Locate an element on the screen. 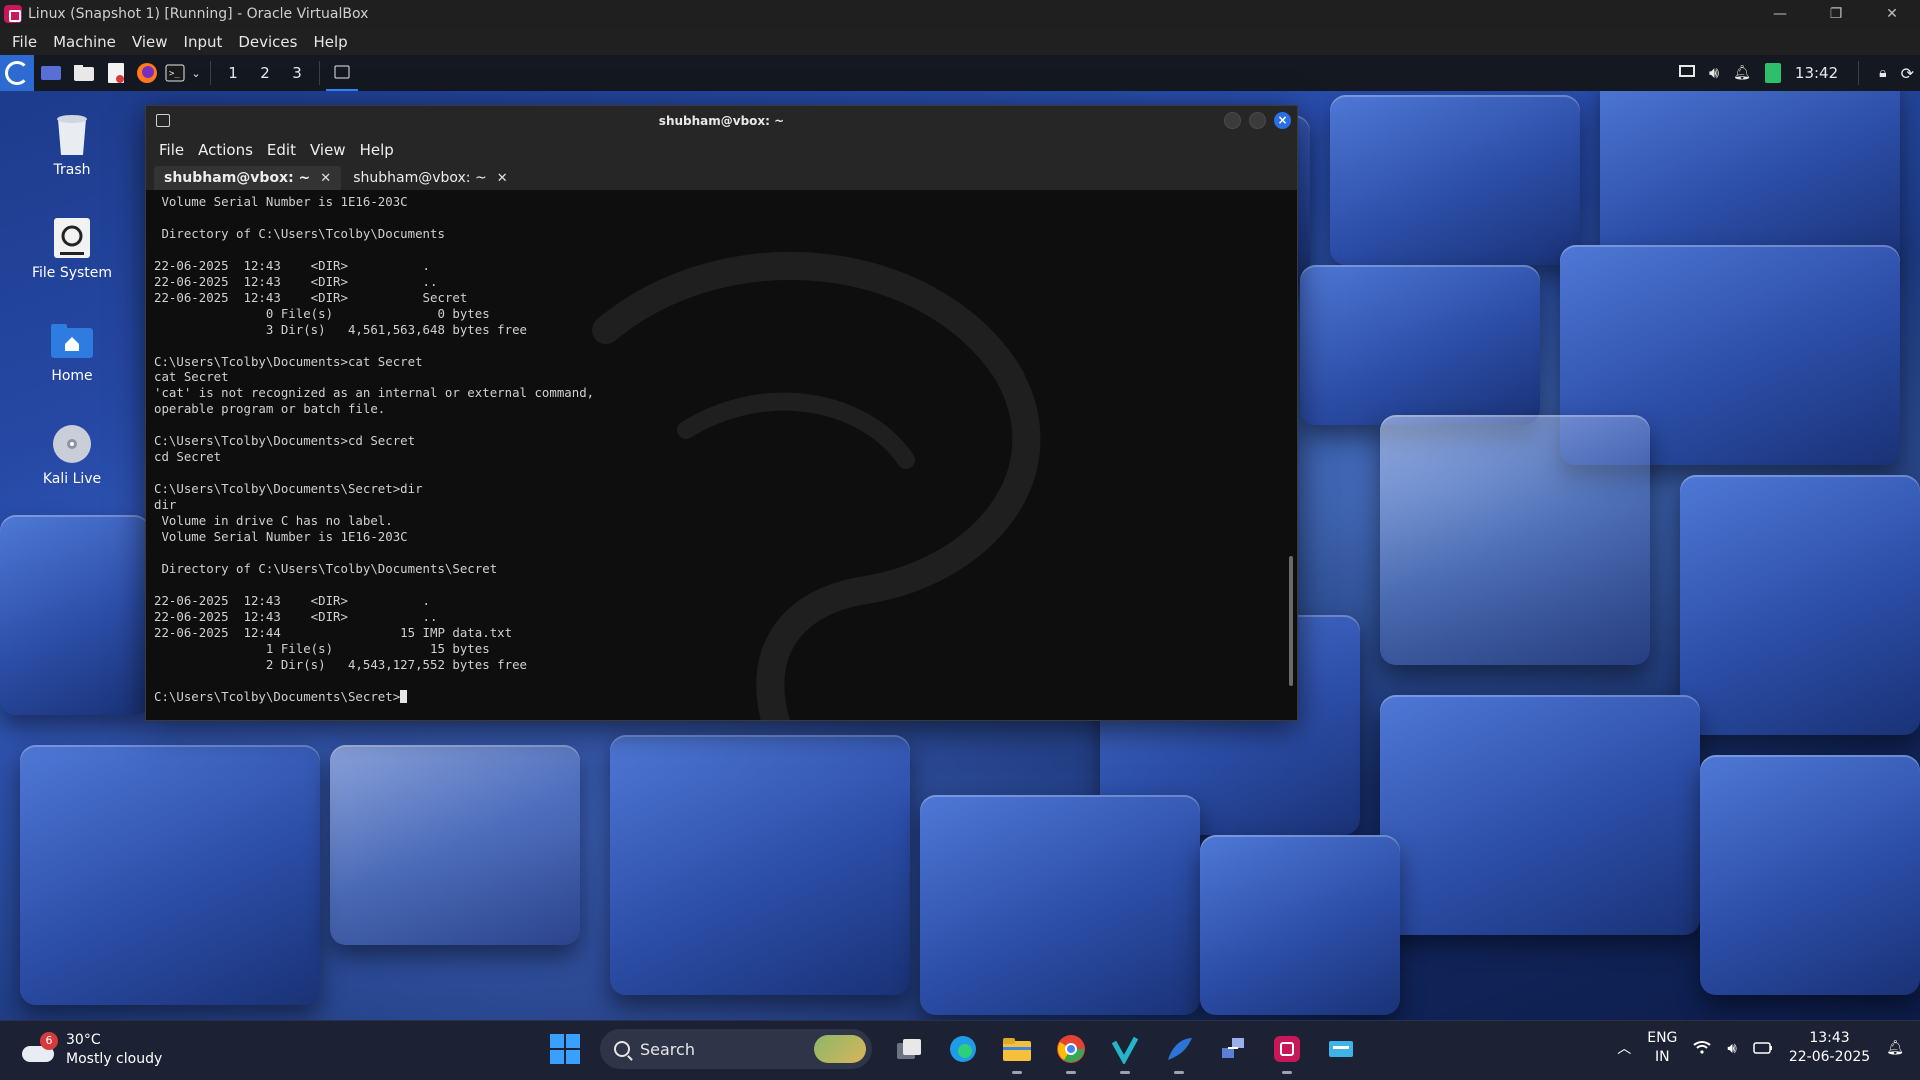  panel-separator is located at coordinates (319, 73).